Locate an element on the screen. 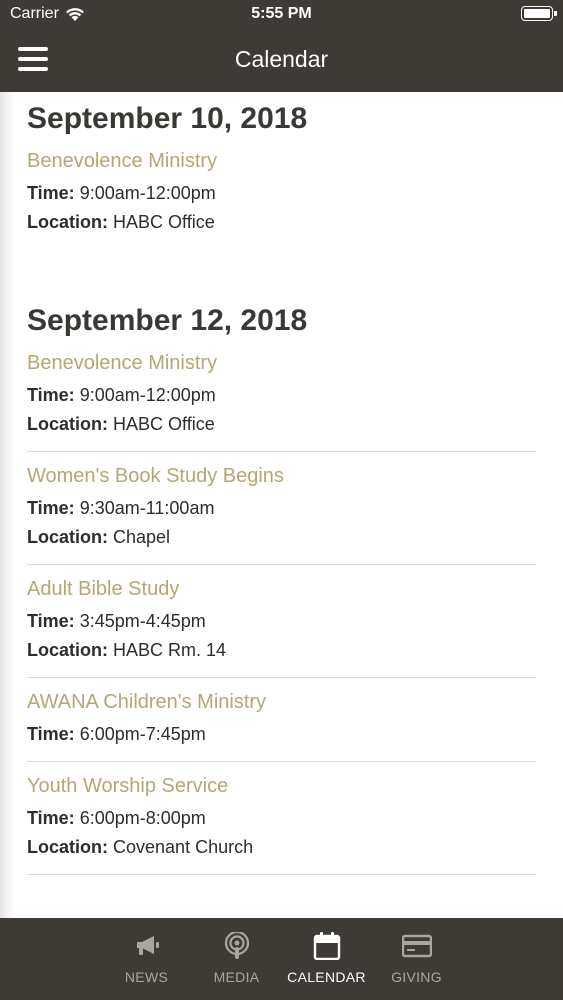 The width and height of the screenshot is (563, 1000). tab-media: MEDIA is located at coordinates (237, 959).